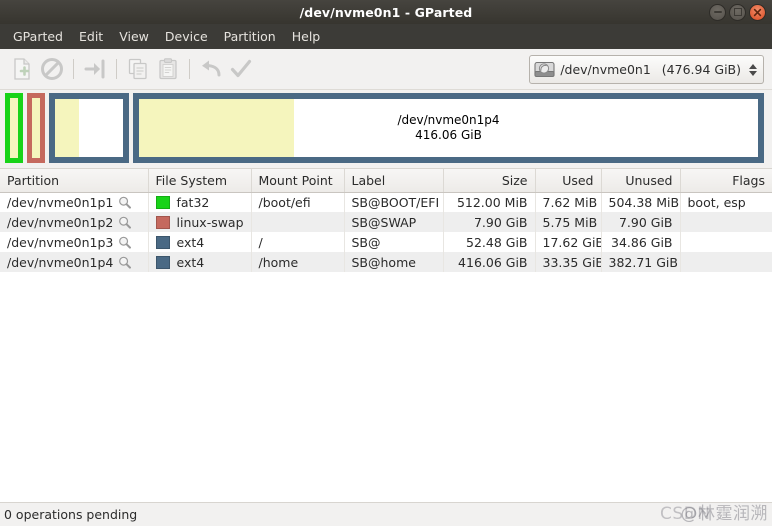 This screenshot has height=526, width=772. I want to click on column-header-mountpoint: Mount Point, so click(298, 181).